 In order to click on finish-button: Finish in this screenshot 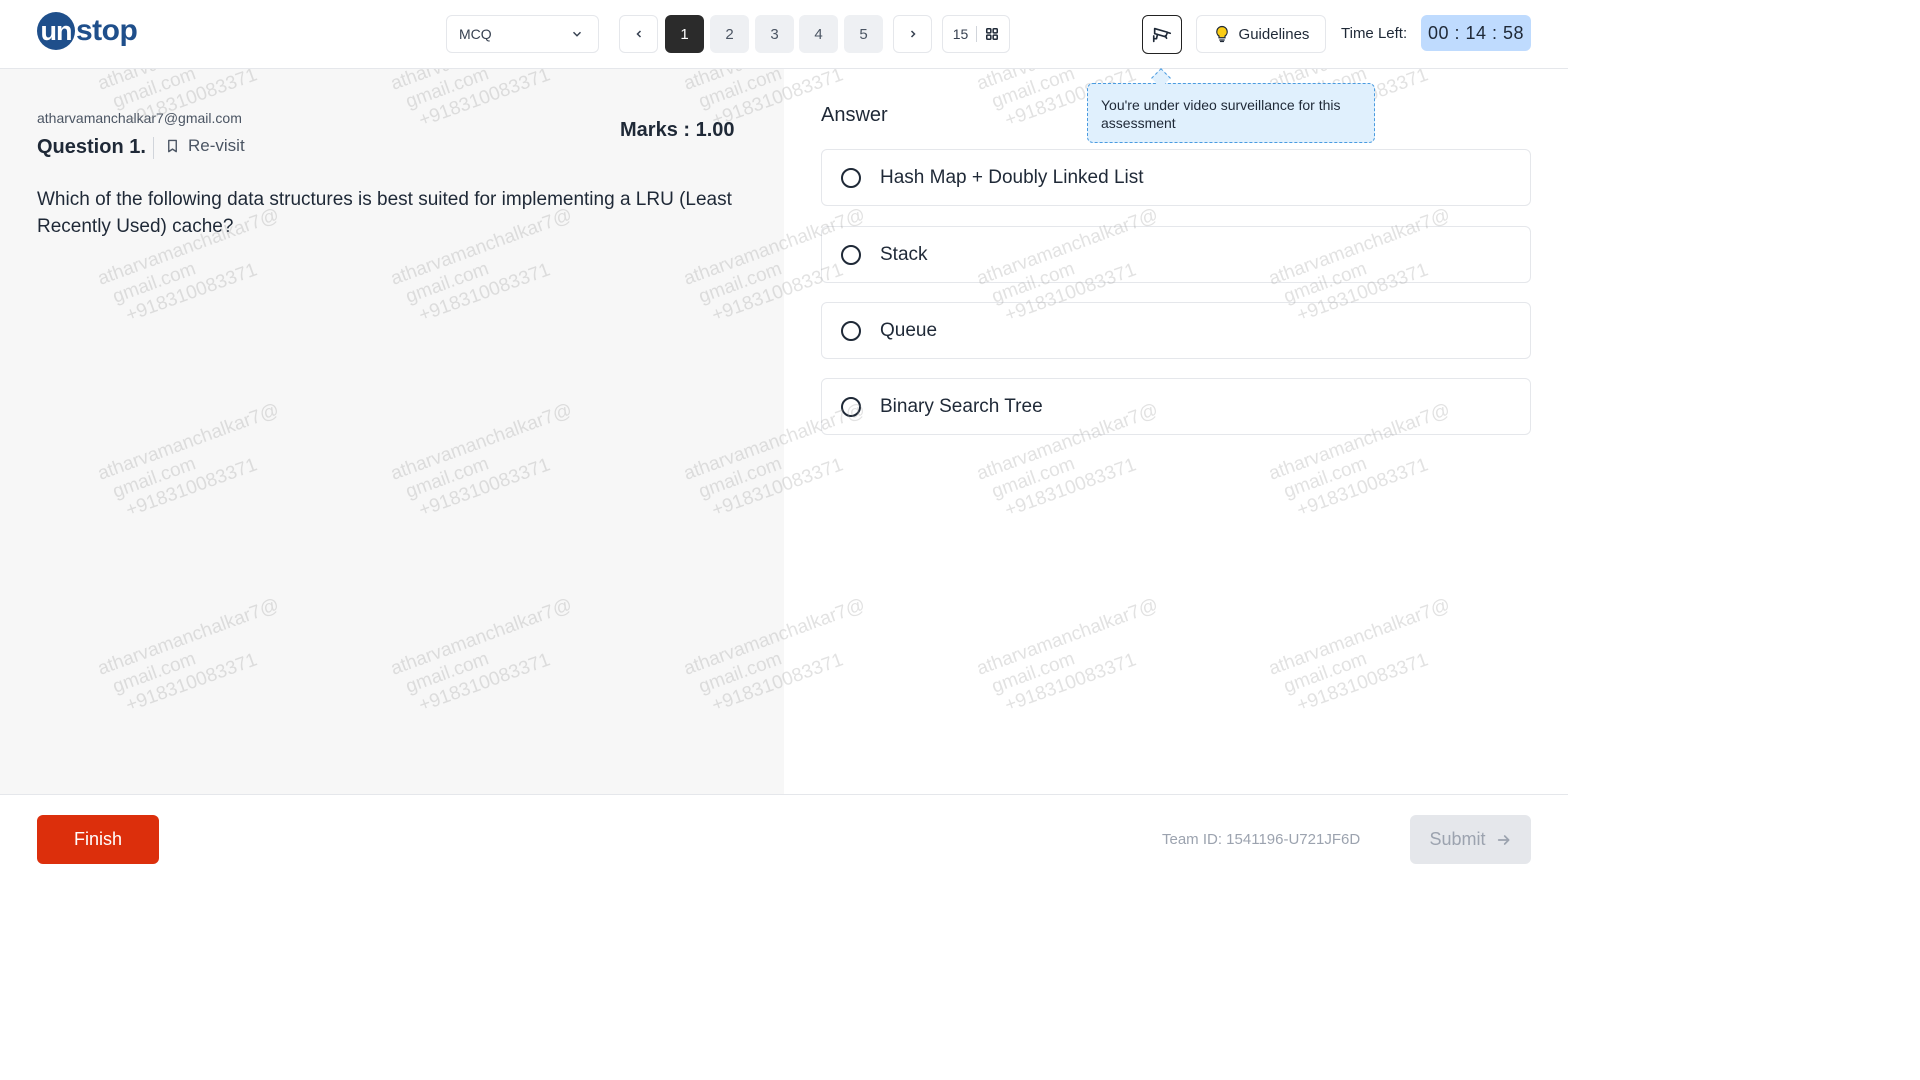, I will do `click(98, 839)`.